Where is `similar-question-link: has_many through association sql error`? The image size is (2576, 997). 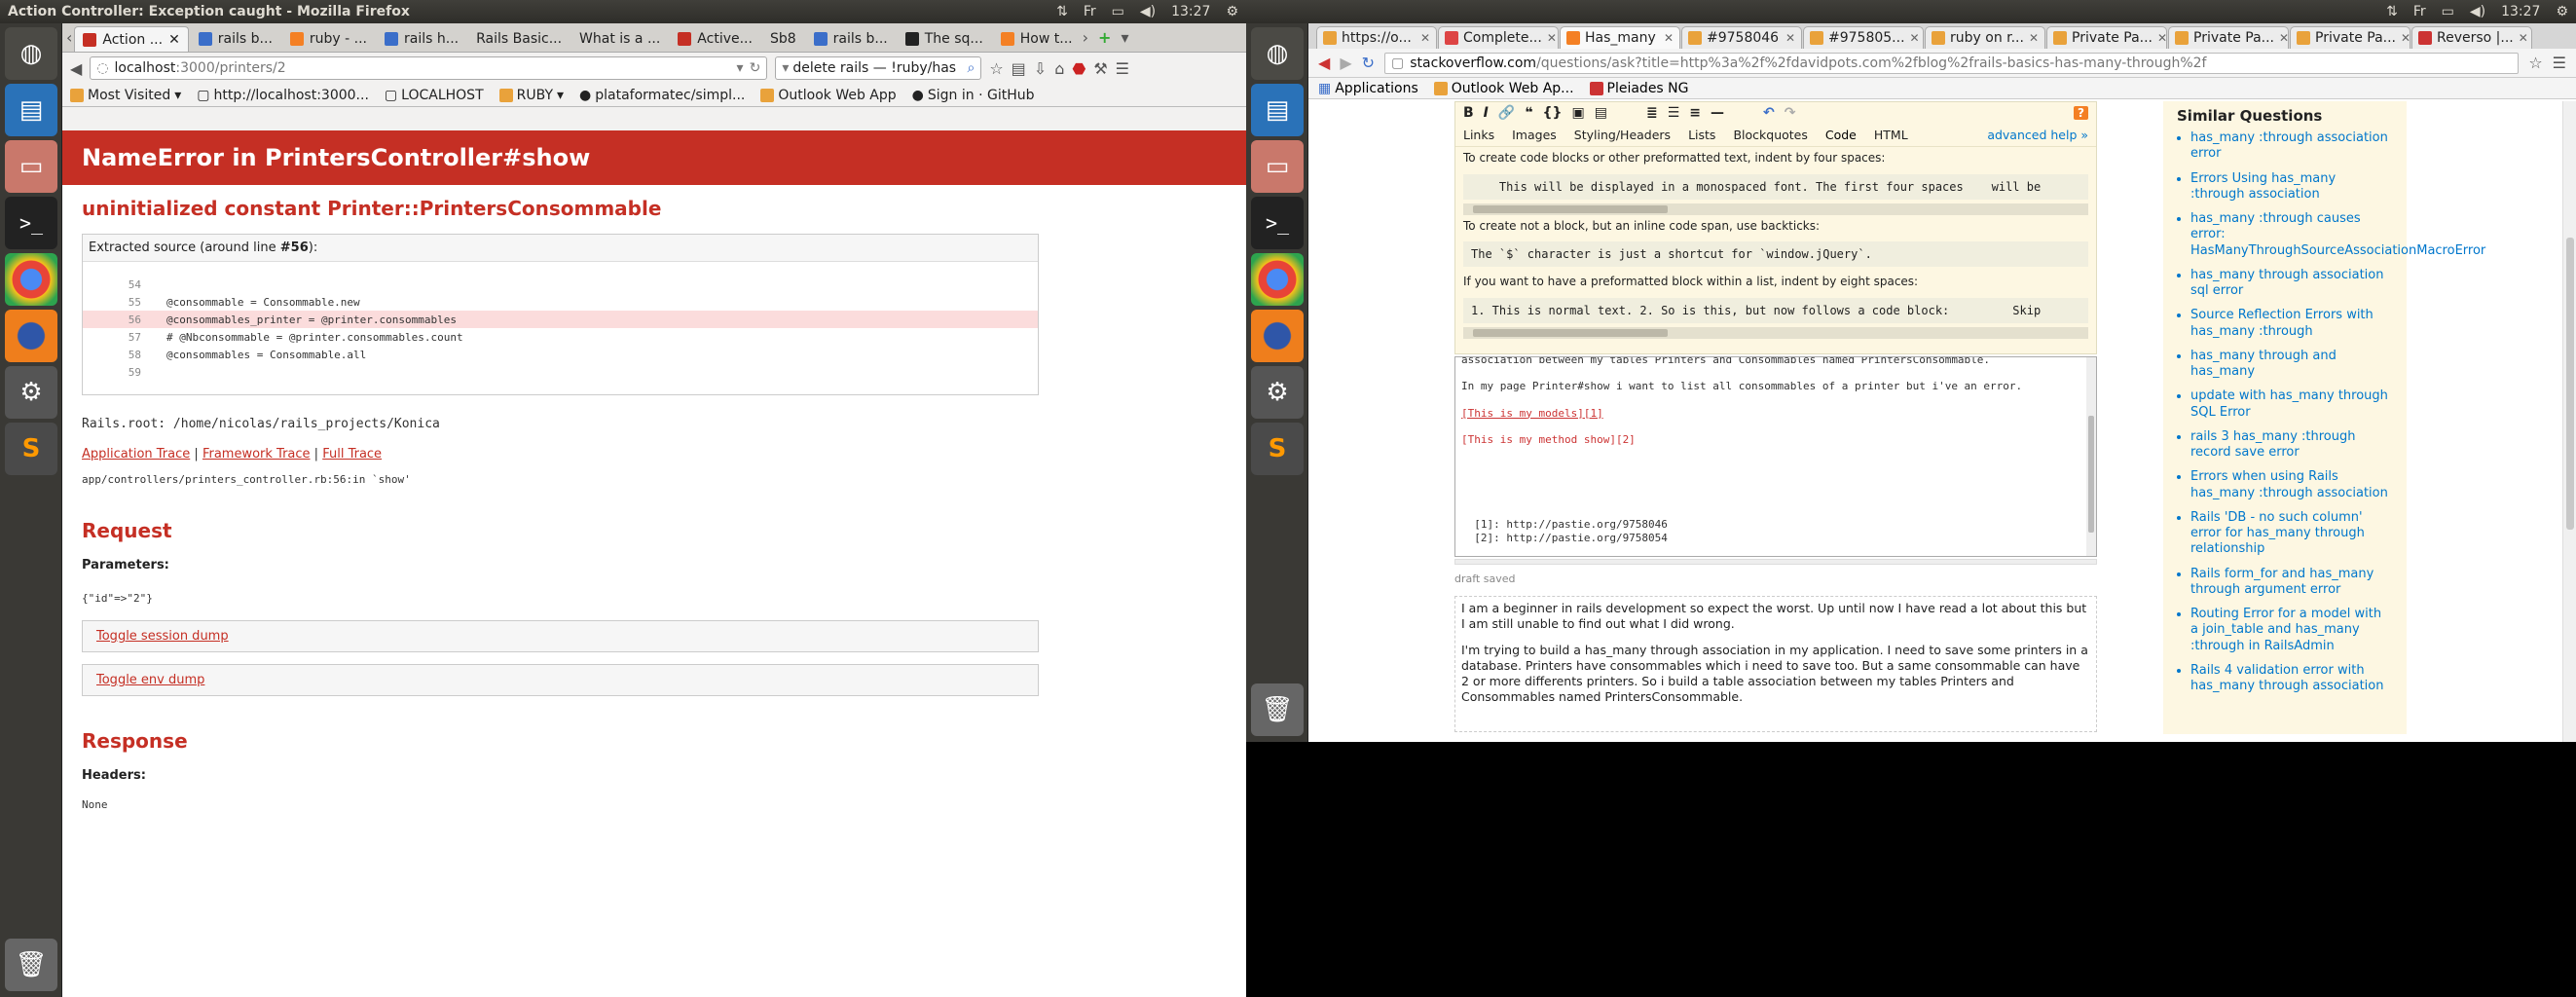
similar-question-link: has_many through association sql error is located at coordinates (2291, 284).